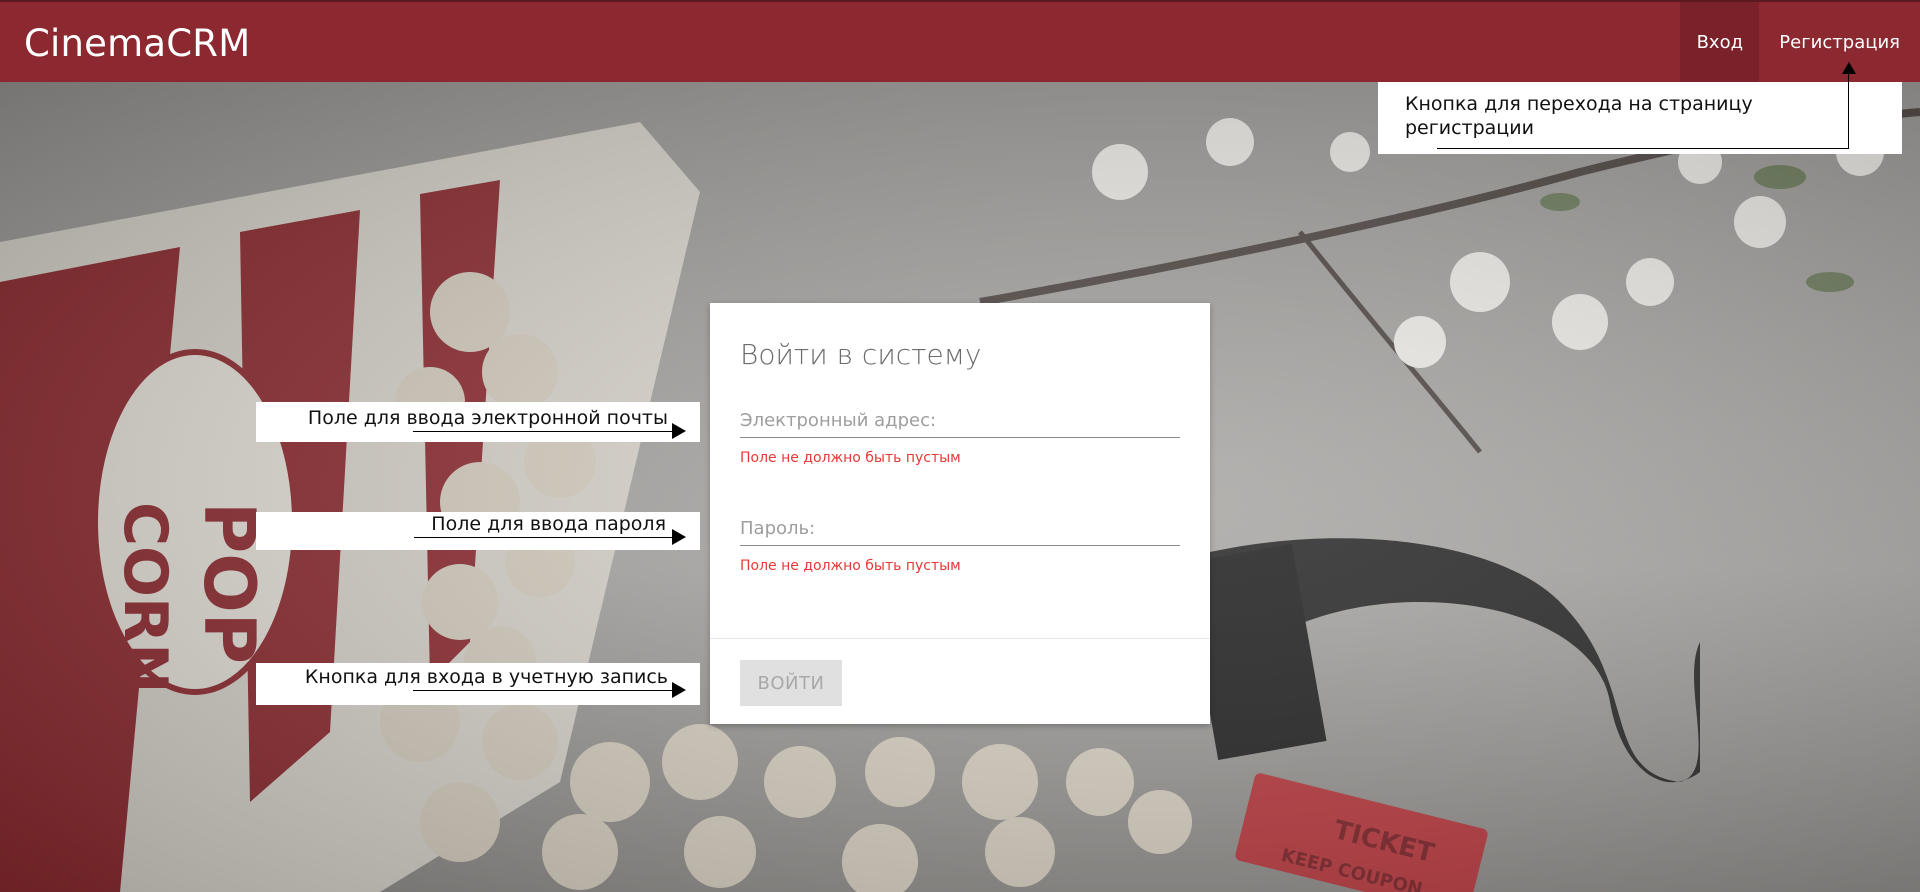  I want to click on login-button: ВОЙТИ, so click(791, 683).